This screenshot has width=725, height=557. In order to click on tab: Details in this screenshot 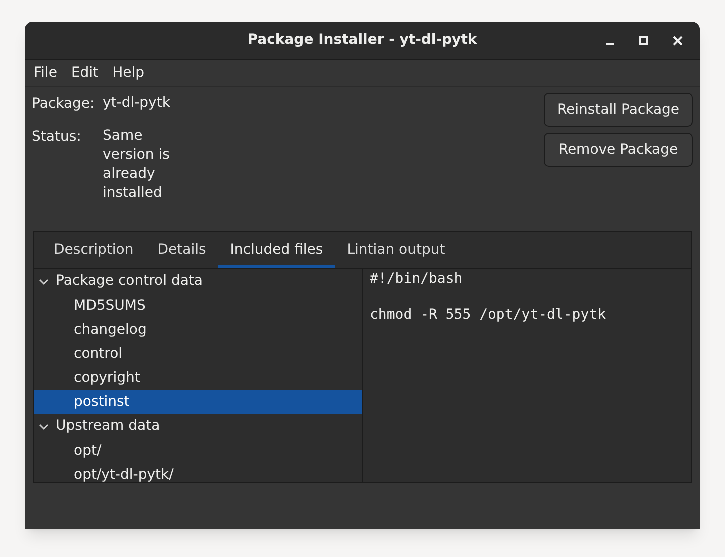, I will do `click(182, 250)`.